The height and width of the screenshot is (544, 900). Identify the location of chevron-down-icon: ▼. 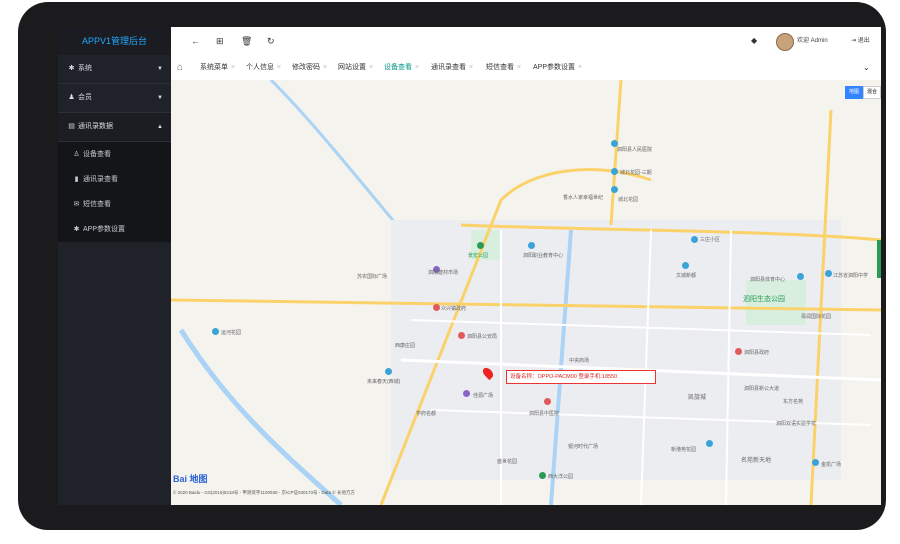
(160, 98).